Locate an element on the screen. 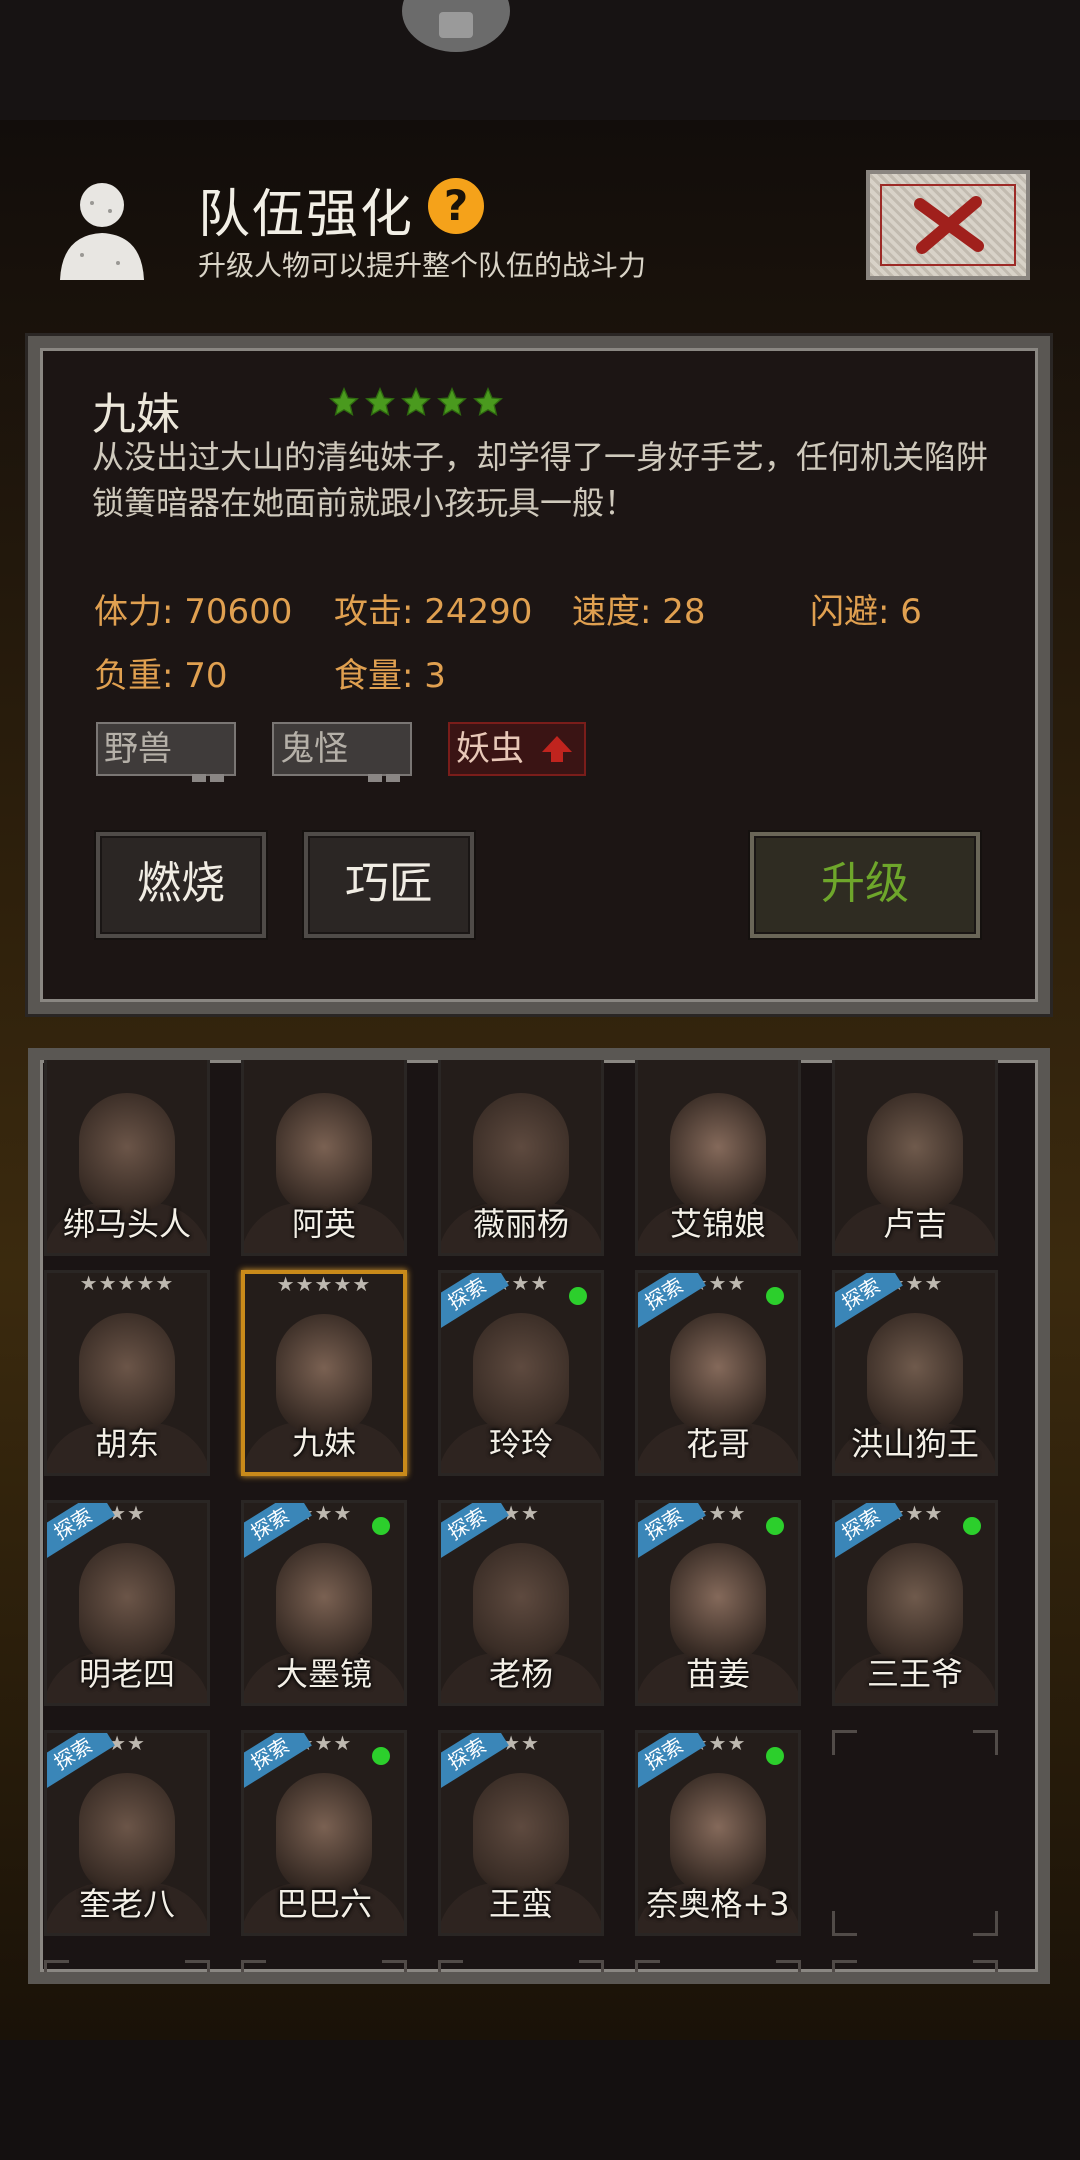  roster-card: ★★★★★ 胡东 is located at coordinates (127, 1373).